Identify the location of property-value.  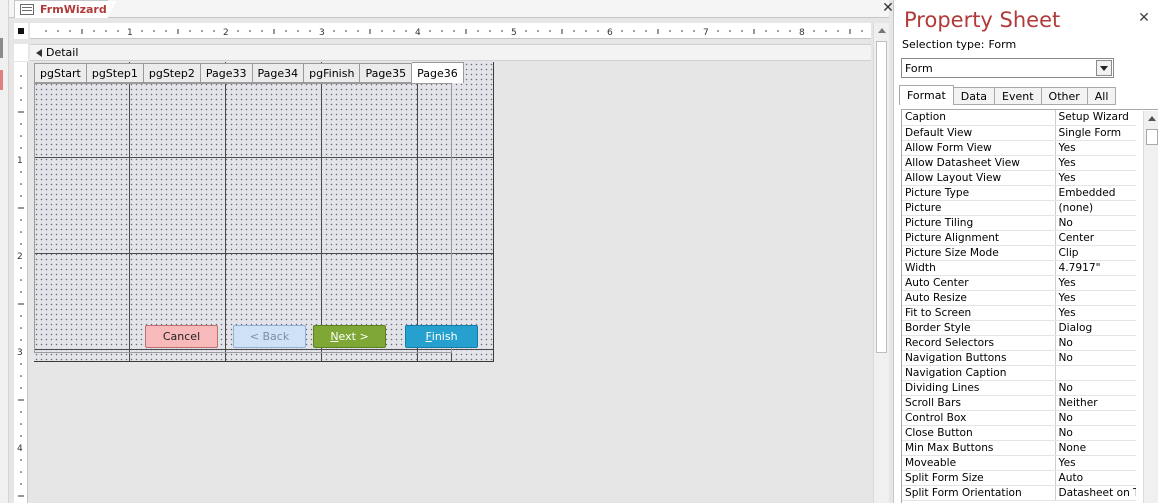
(1095, 373).